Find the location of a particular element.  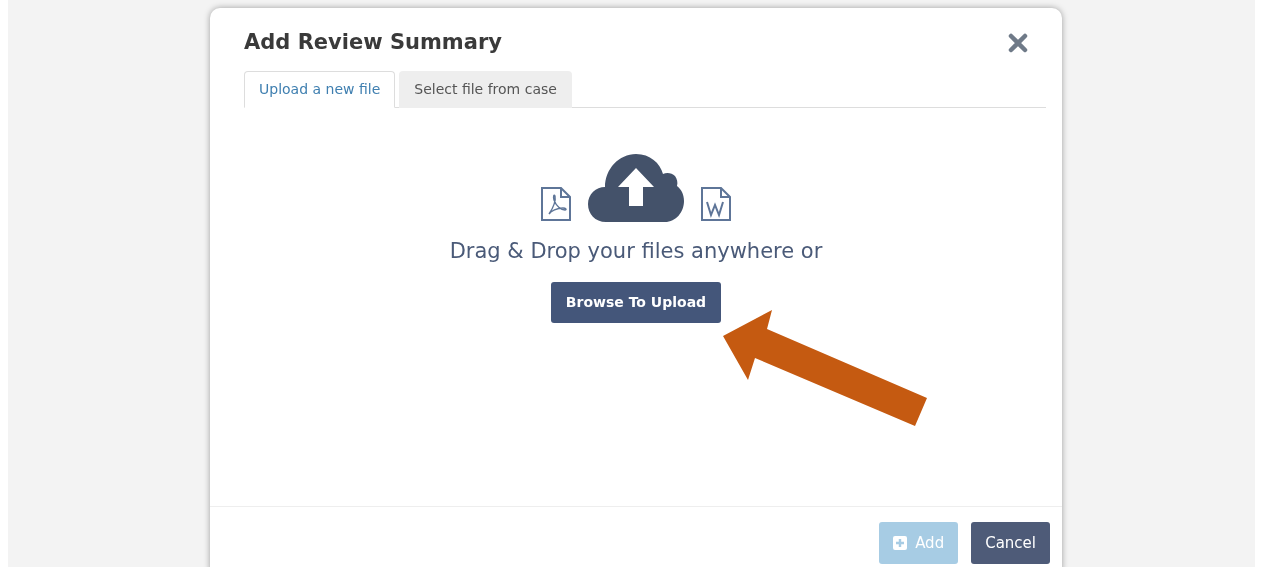

cloud-upload-icon is located at coordinates (636, 188).